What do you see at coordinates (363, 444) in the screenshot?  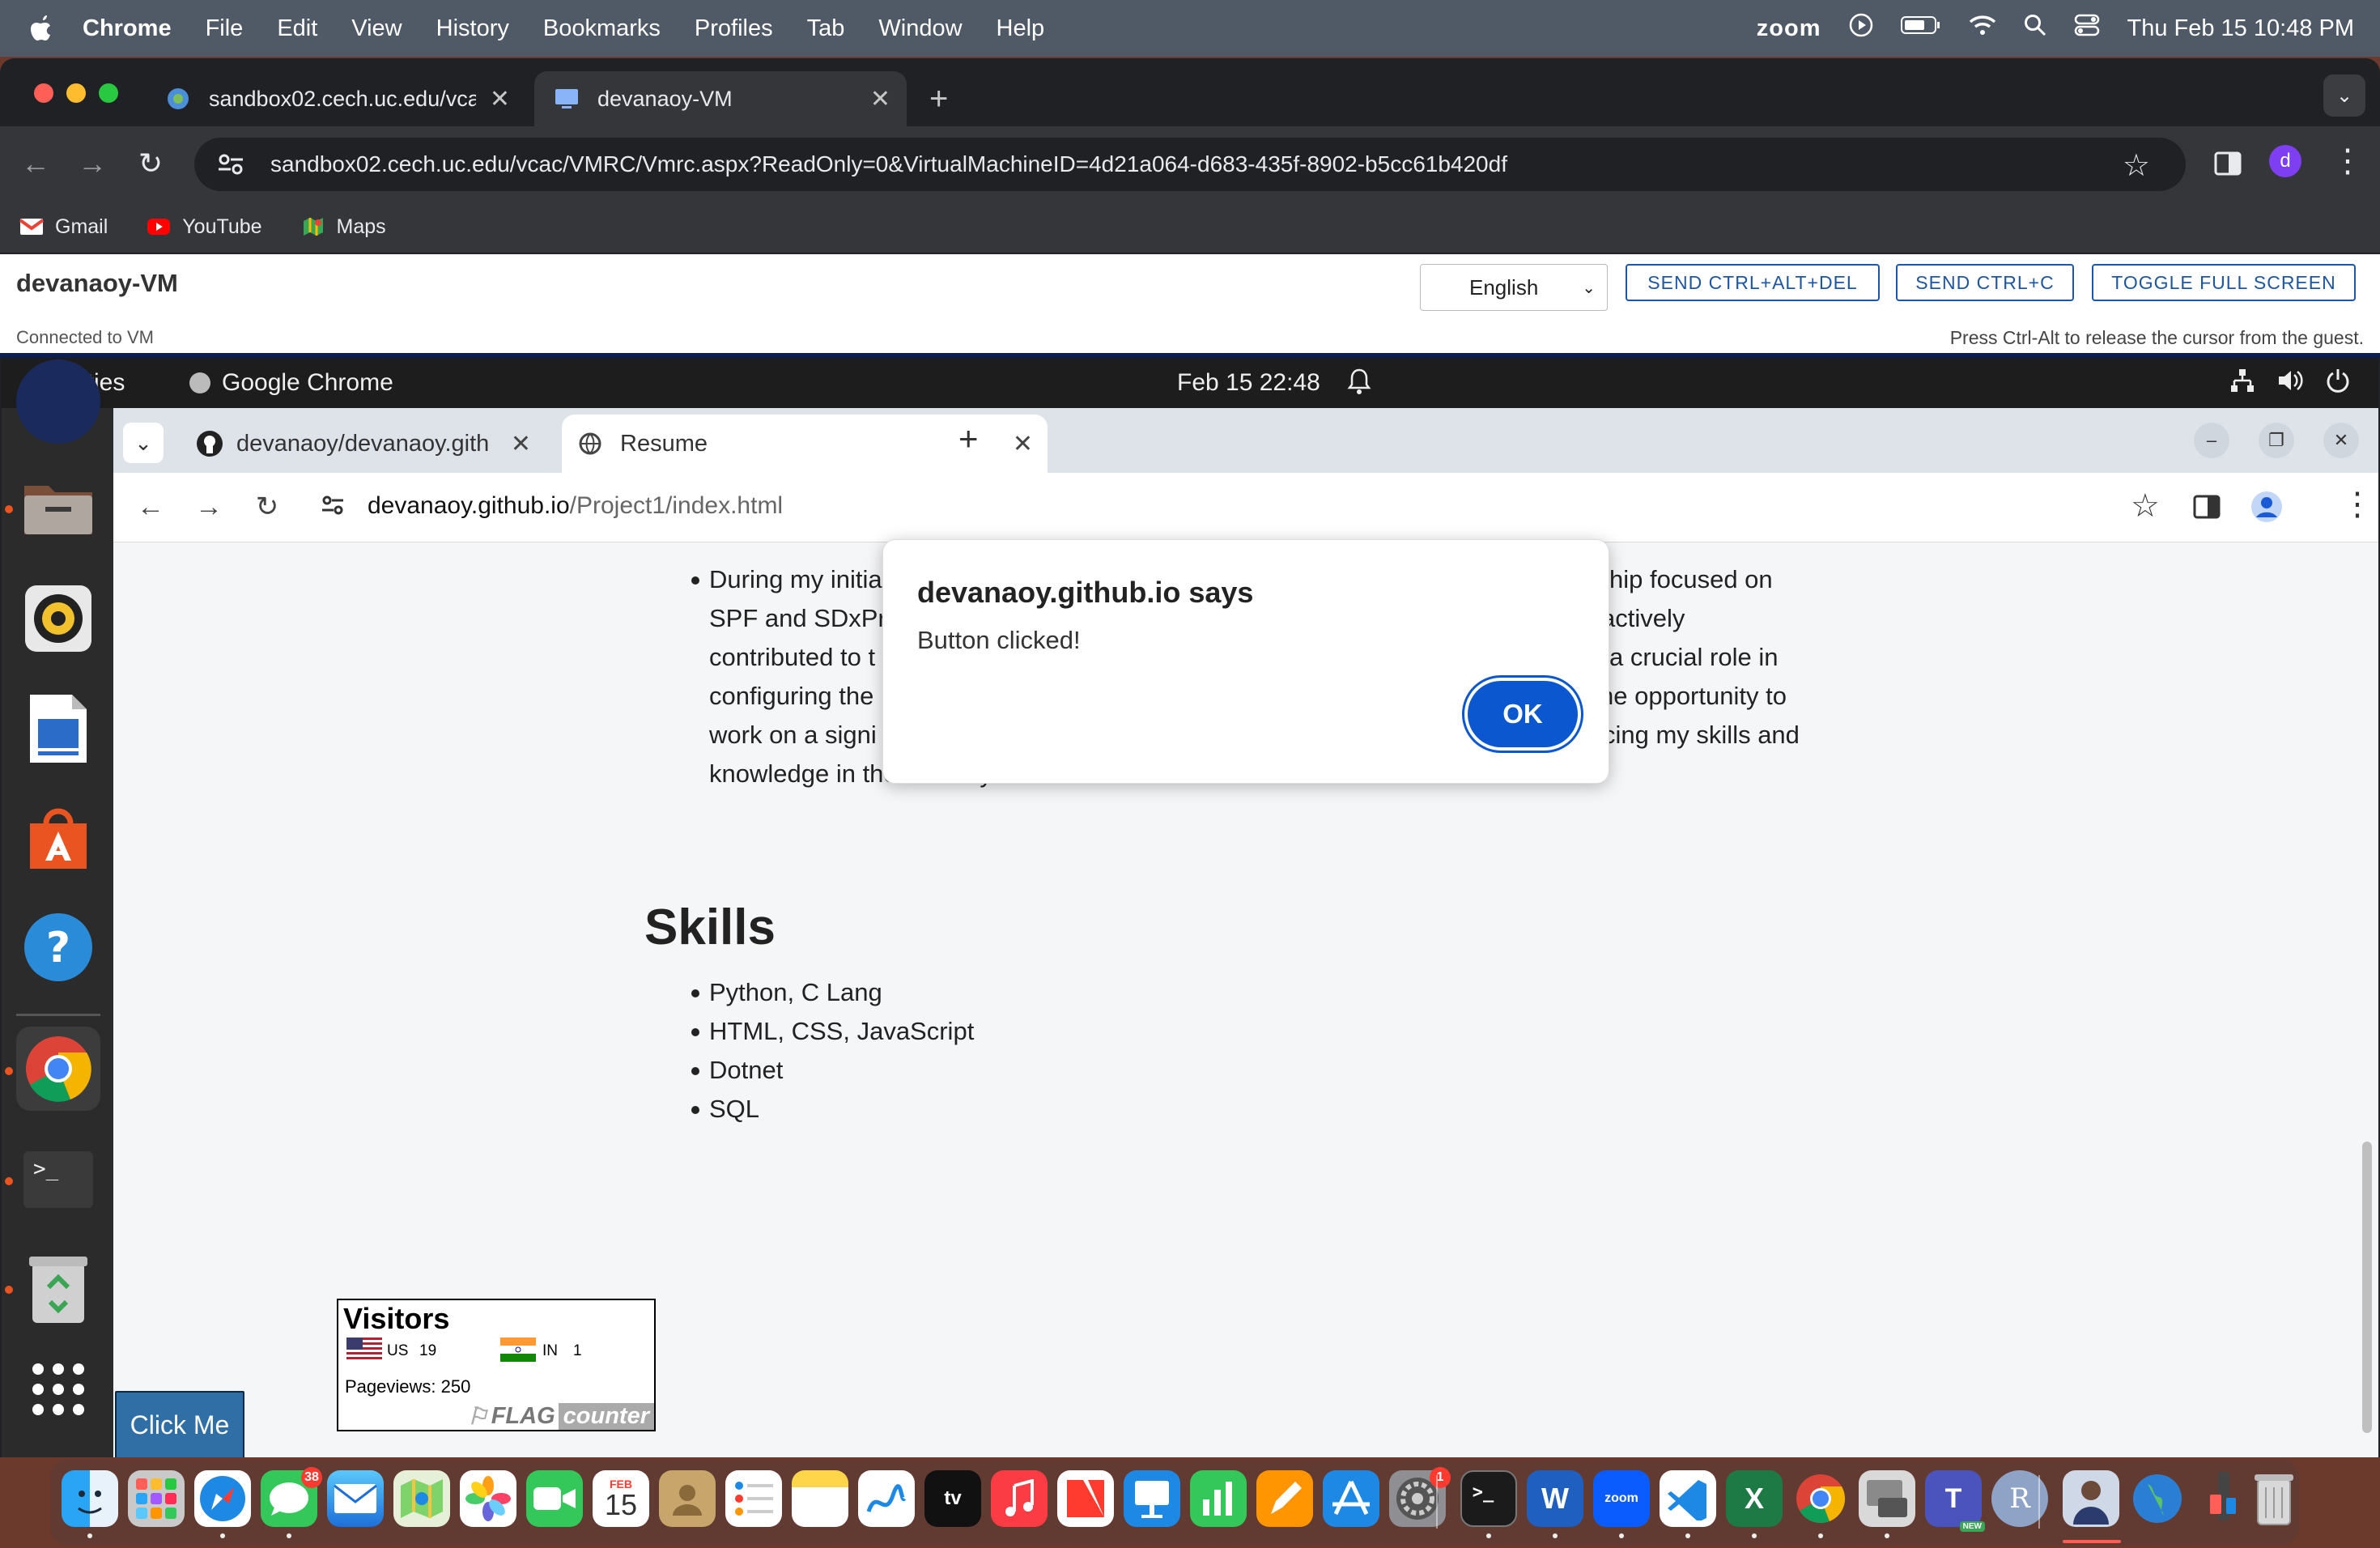 I see `guest-tab-github: devanaoy/devanaoy.gith ✕` at bounding box center [363, 444].